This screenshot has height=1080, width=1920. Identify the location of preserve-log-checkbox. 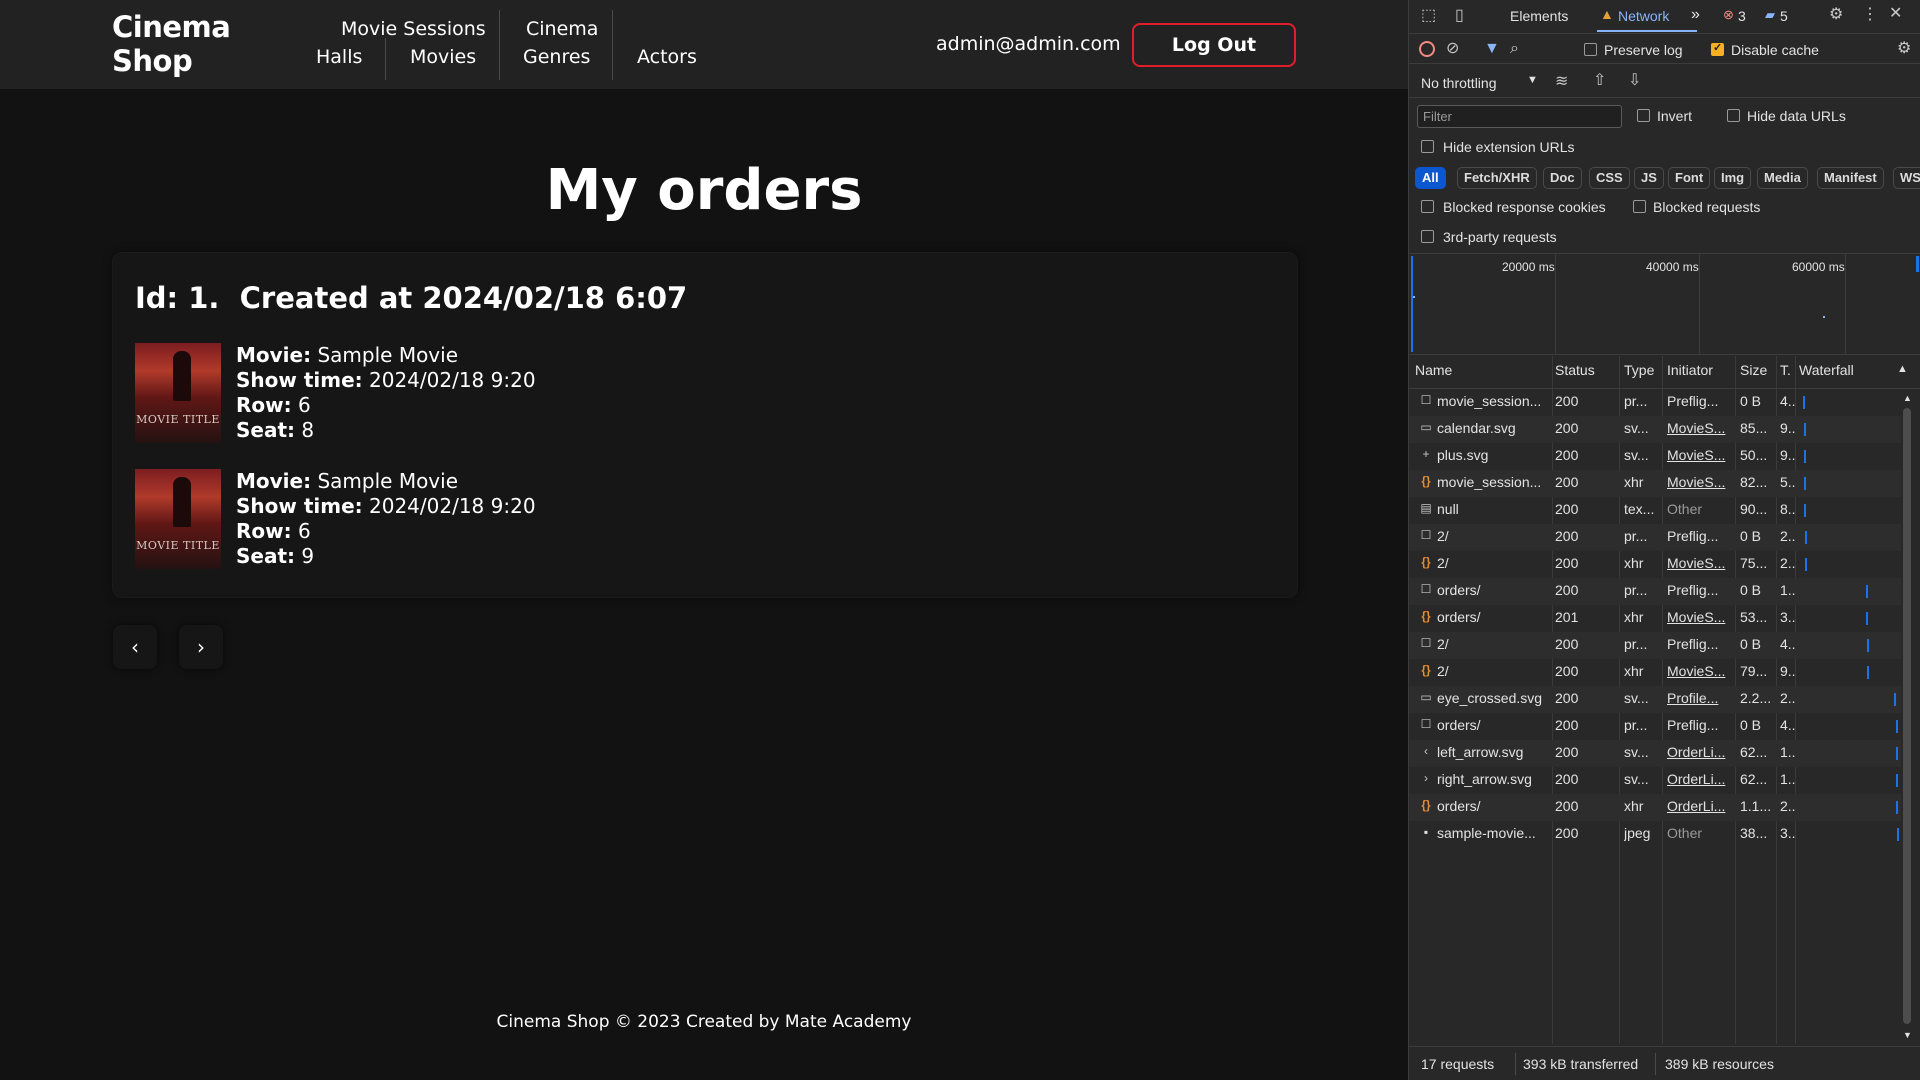
(1590, 49).